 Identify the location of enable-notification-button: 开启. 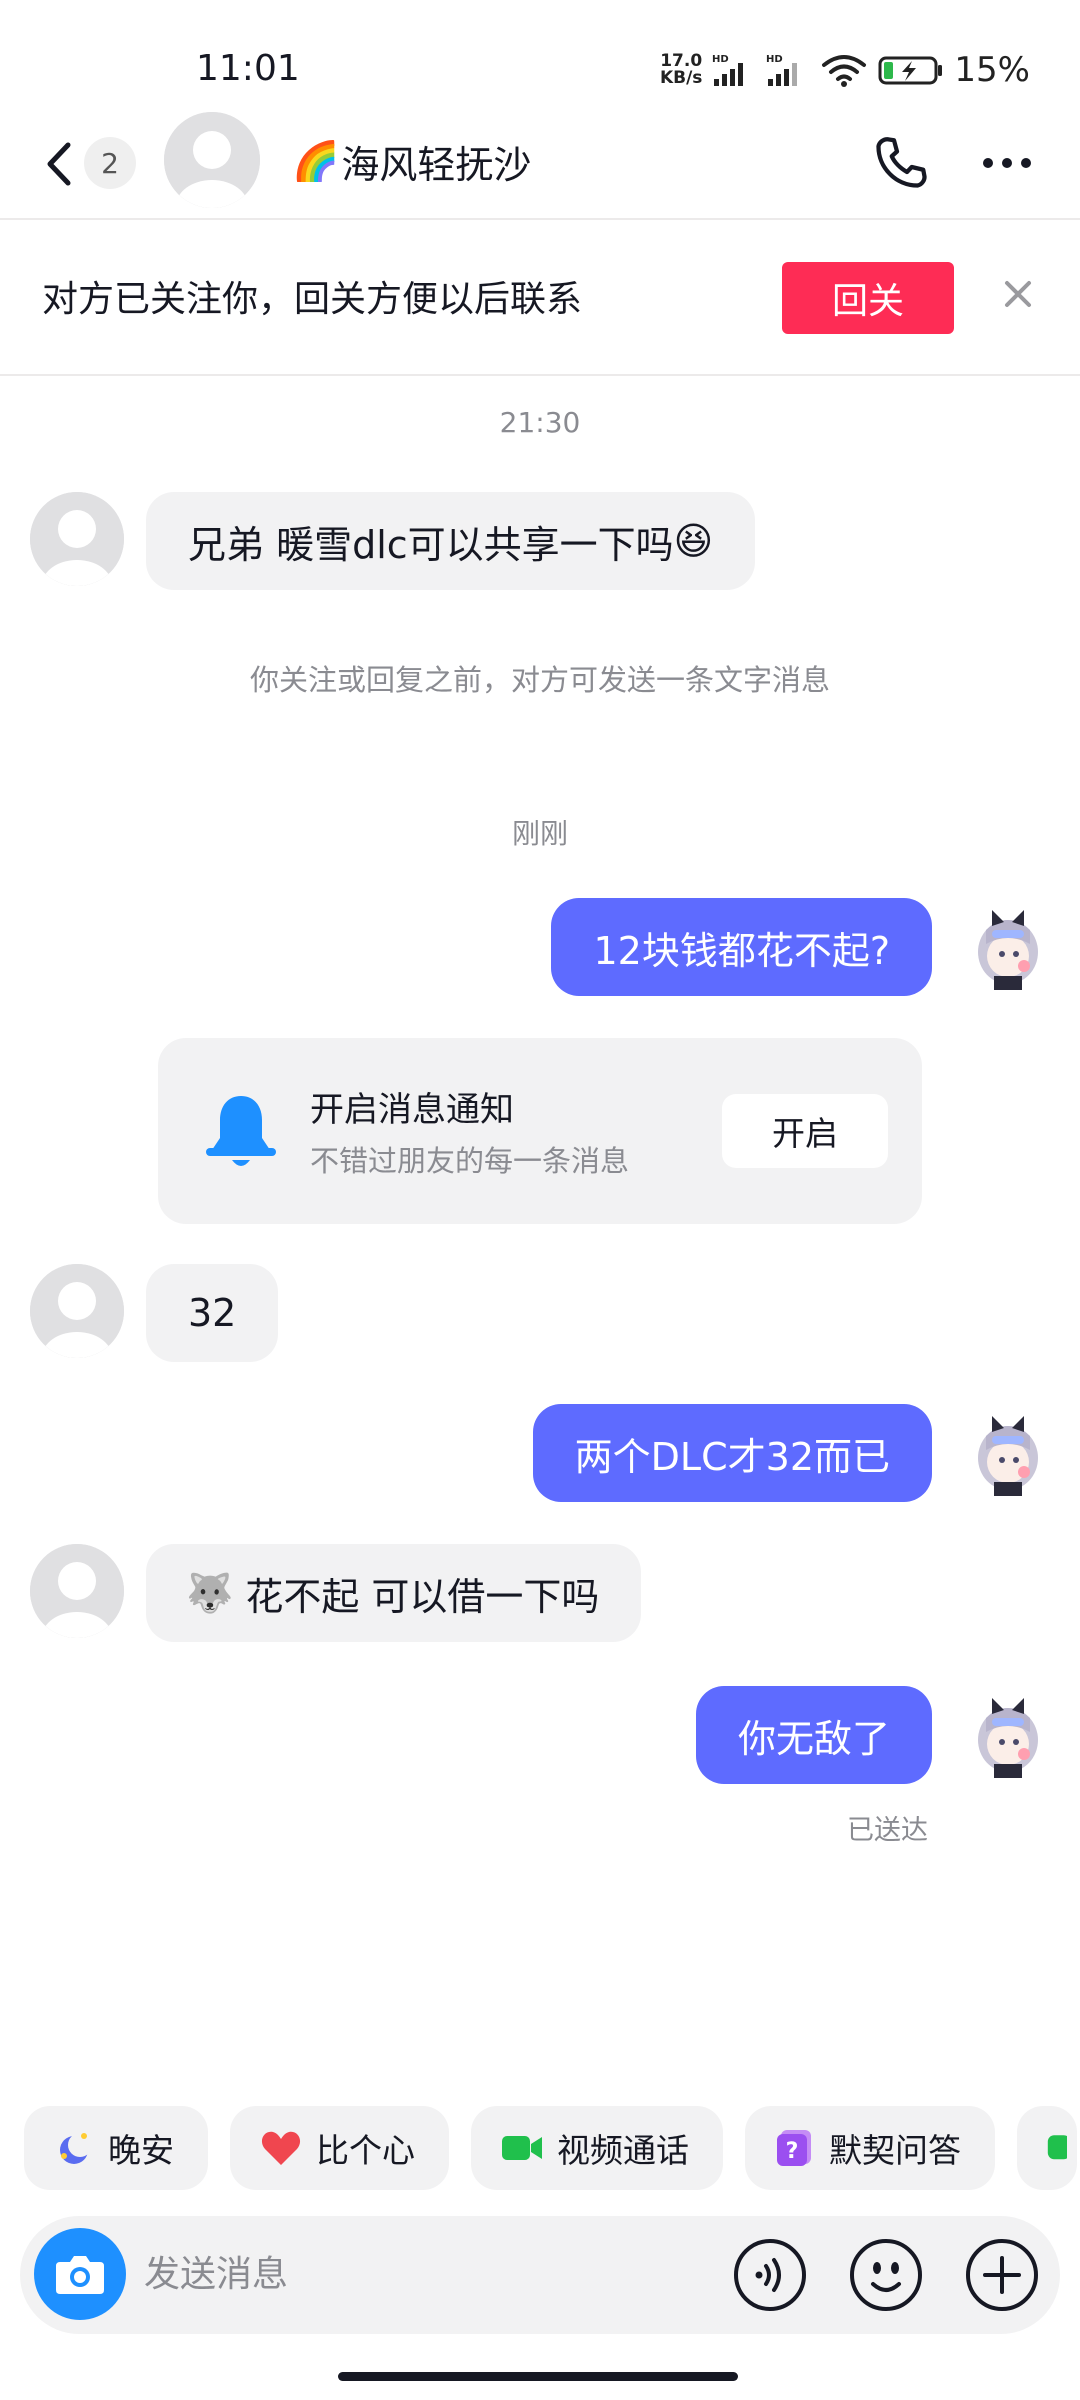
(805, 1131).